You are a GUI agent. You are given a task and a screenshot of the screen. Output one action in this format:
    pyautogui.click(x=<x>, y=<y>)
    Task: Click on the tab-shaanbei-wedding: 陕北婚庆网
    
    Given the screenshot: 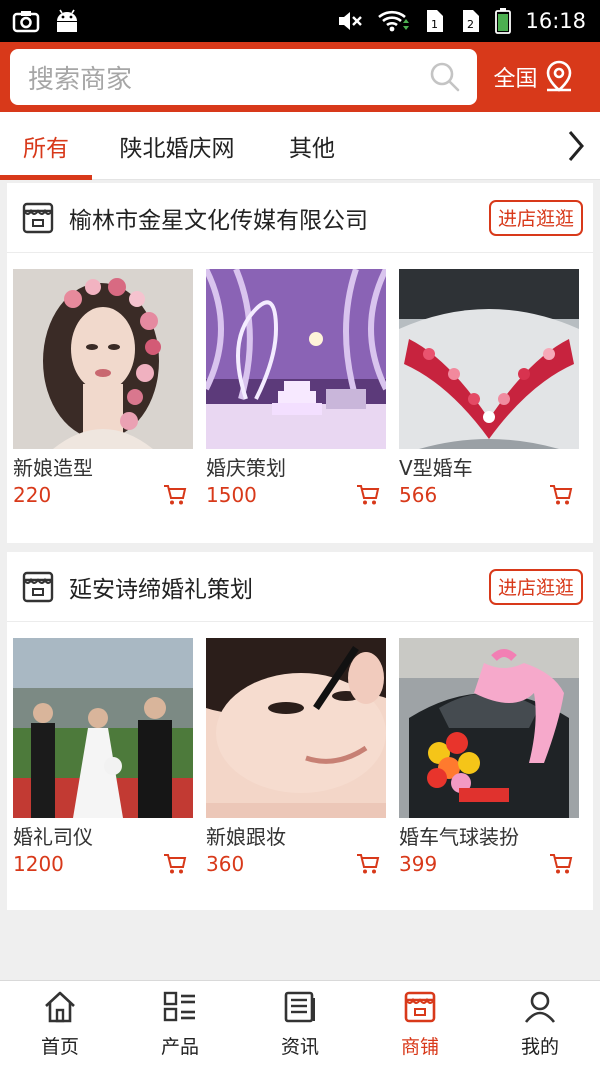 What is the action you would take?
    pyautogui.click(x=177, y=146)
    